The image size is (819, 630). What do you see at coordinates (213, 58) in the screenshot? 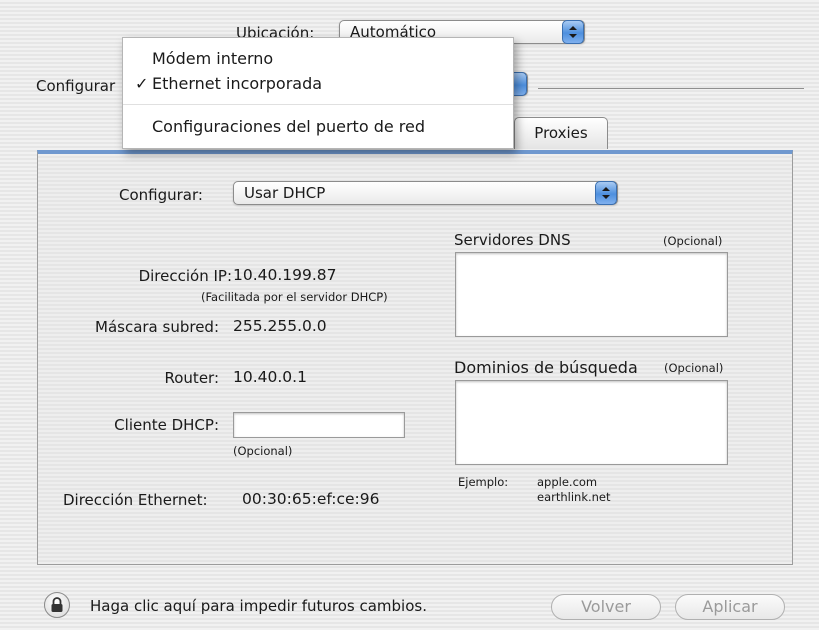
I see `port-menu-item-label: Módem interno` at bounding box center [213, 58].